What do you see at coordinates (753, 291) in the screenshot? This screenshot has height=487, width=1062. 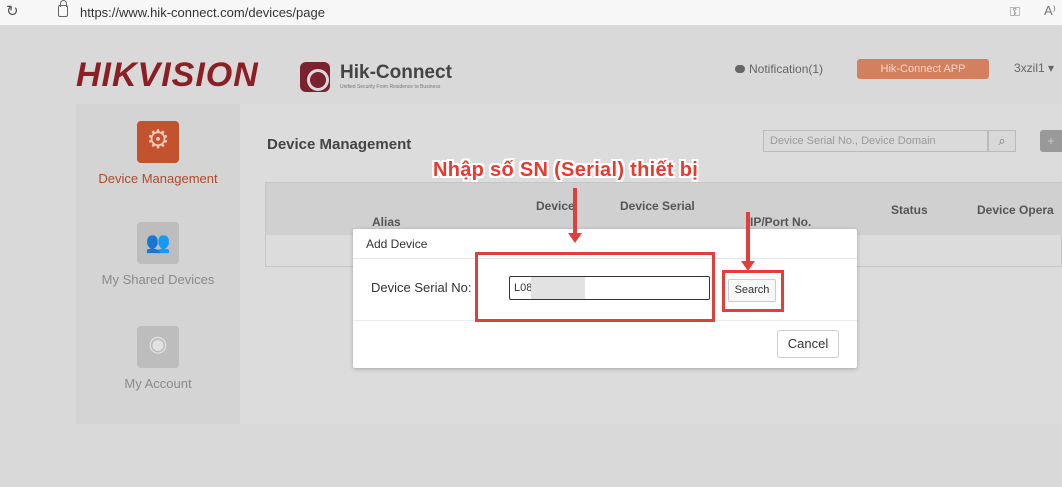 I see `search-highlight-box` at bounding box center [753, 291].